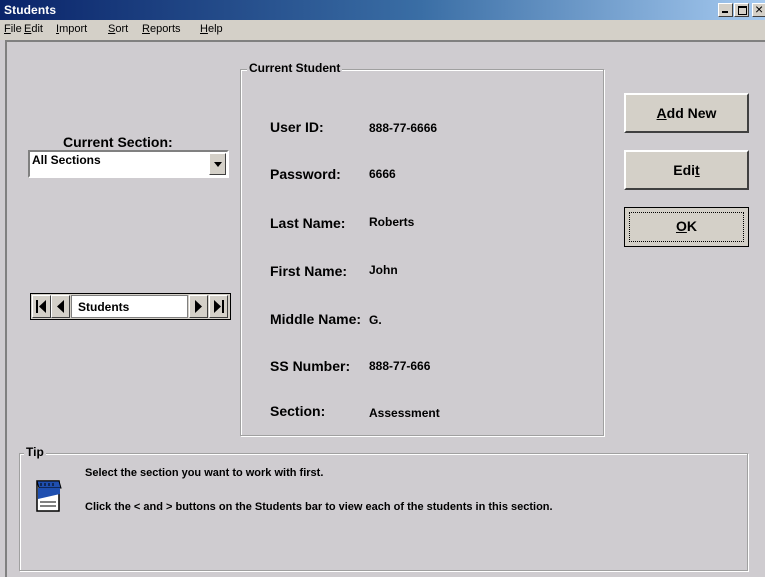 The height and width of the screenshot is (577, 765). I want to click on ss-number-value: 888-77-666, so click(400, 366).